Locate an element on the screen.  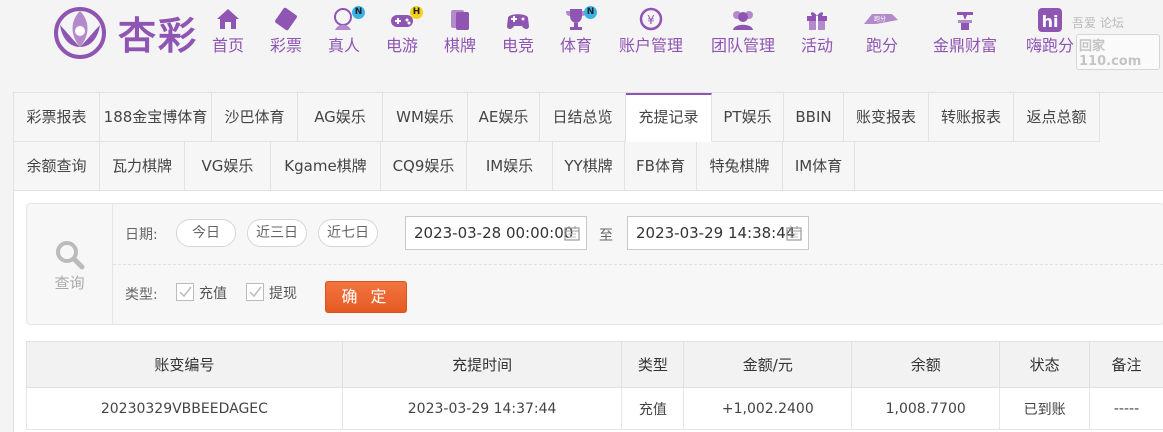
tab-r1-5: AE娱乐 is located at coordinates (504, 117).